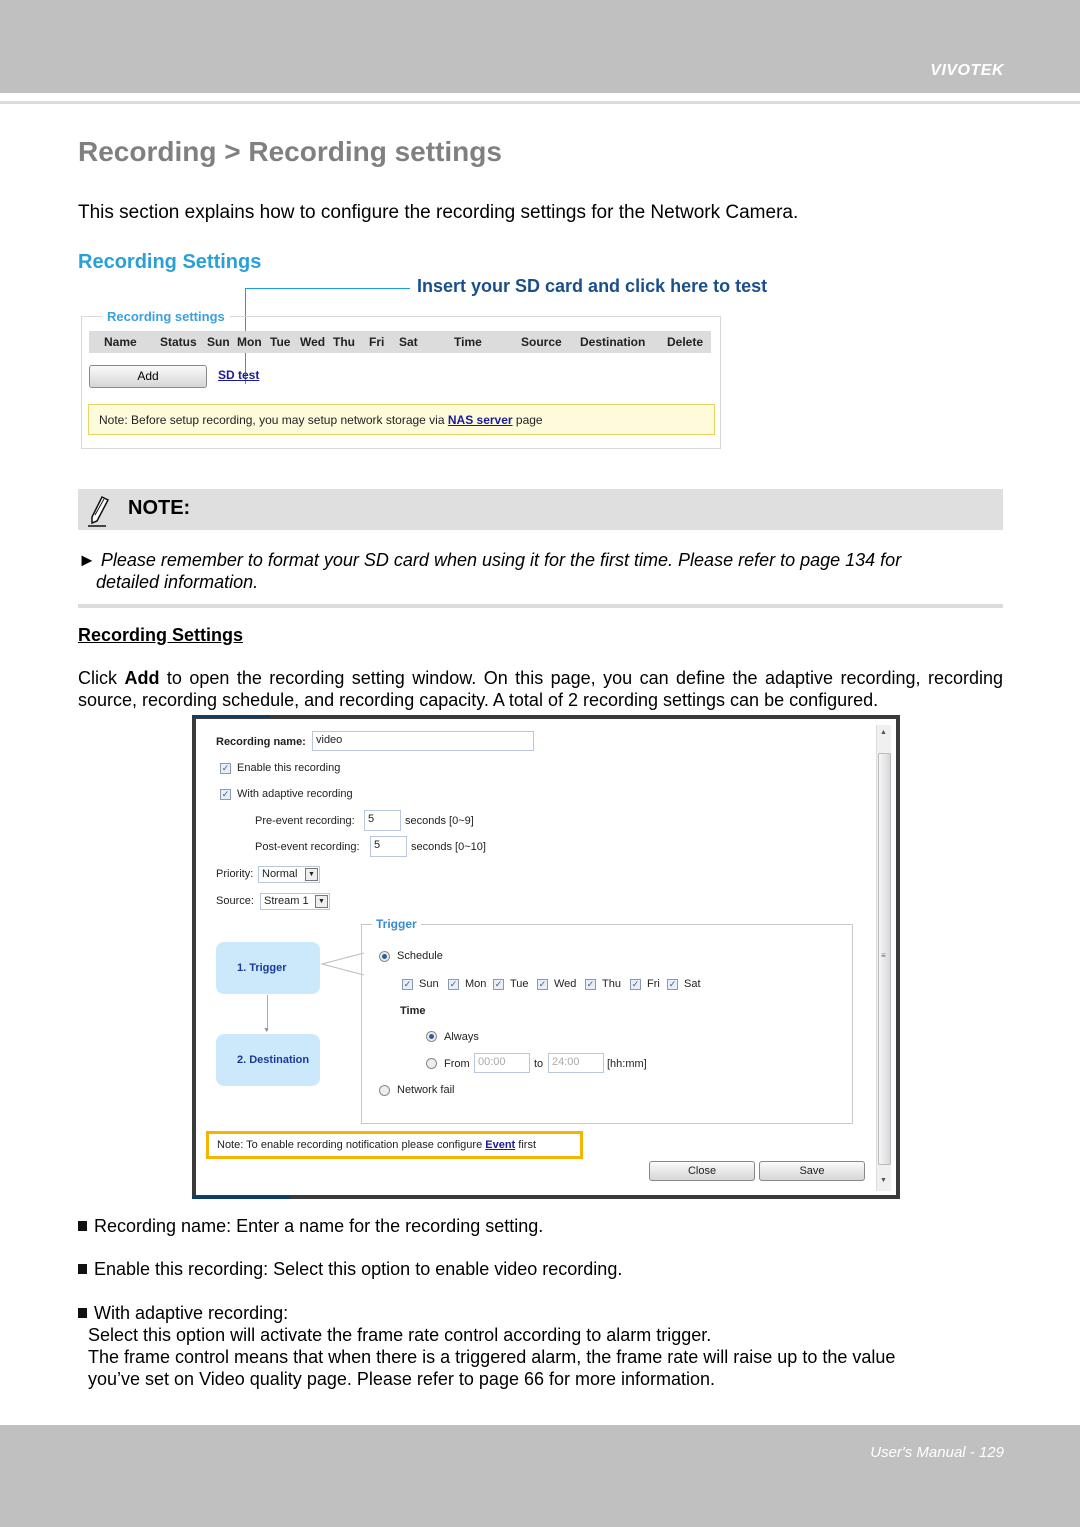  Describe the element at coordinates (525, 1145) in the screenshot. I see `event-note-suffix: first` at that location.